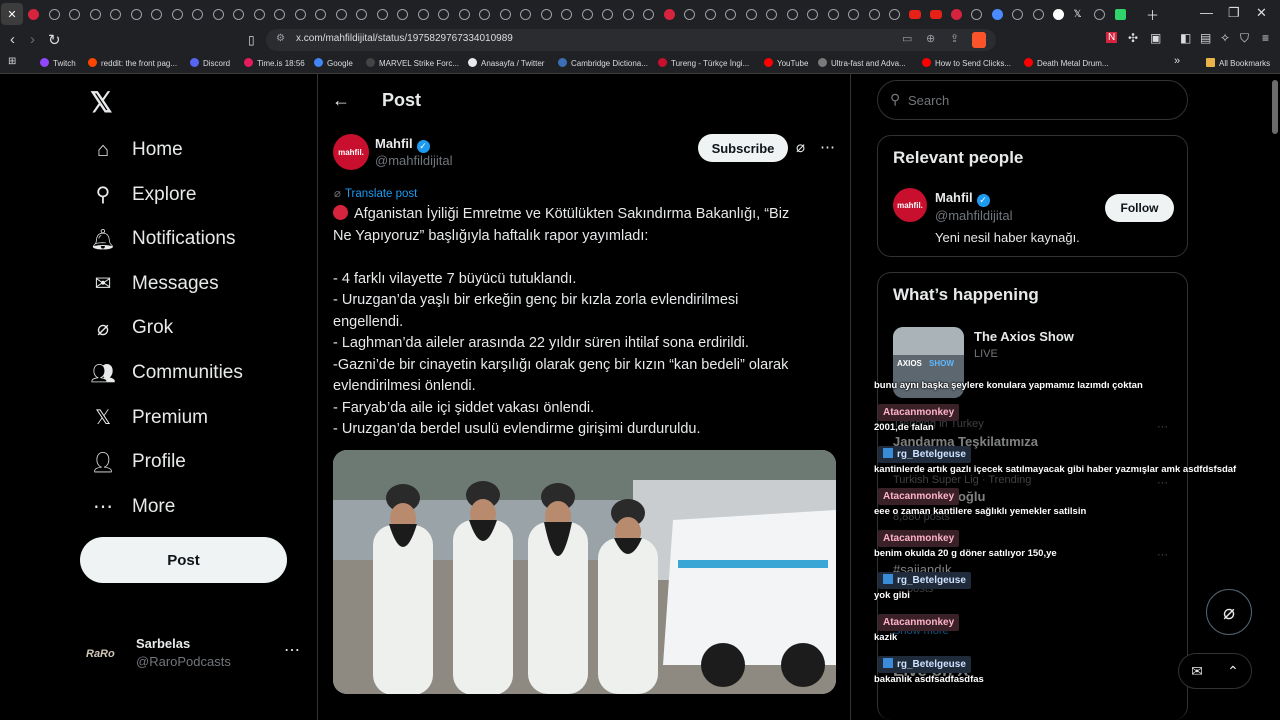 The height and width of the screenshot is (720, 1280). Describe the element at coordinates (800, 147) in the screenshot. I see `grok-explain-icon: ⌀` at that location.